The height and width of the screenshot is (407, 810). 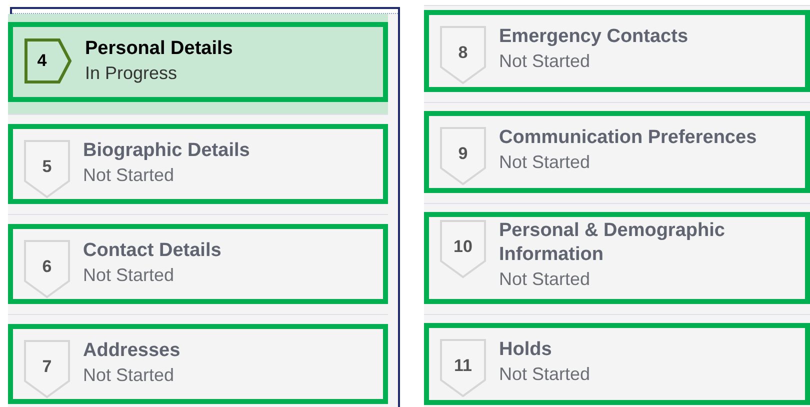 I want to click on step-item: 11 Holds Not Started, so click(x=617, y=364).